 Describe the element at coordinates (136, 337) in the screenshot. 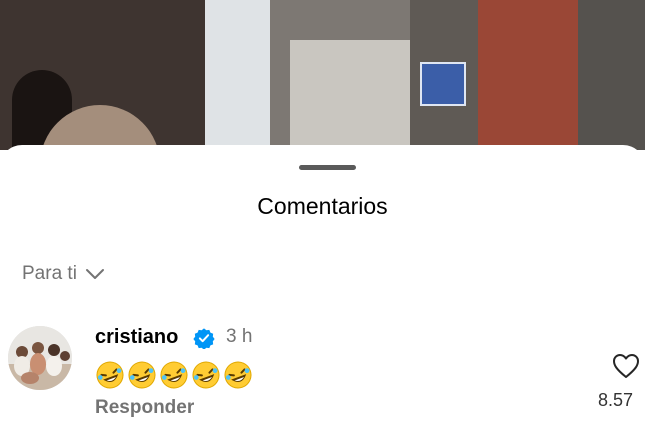

I see `comment-username: cristiano` at that location.